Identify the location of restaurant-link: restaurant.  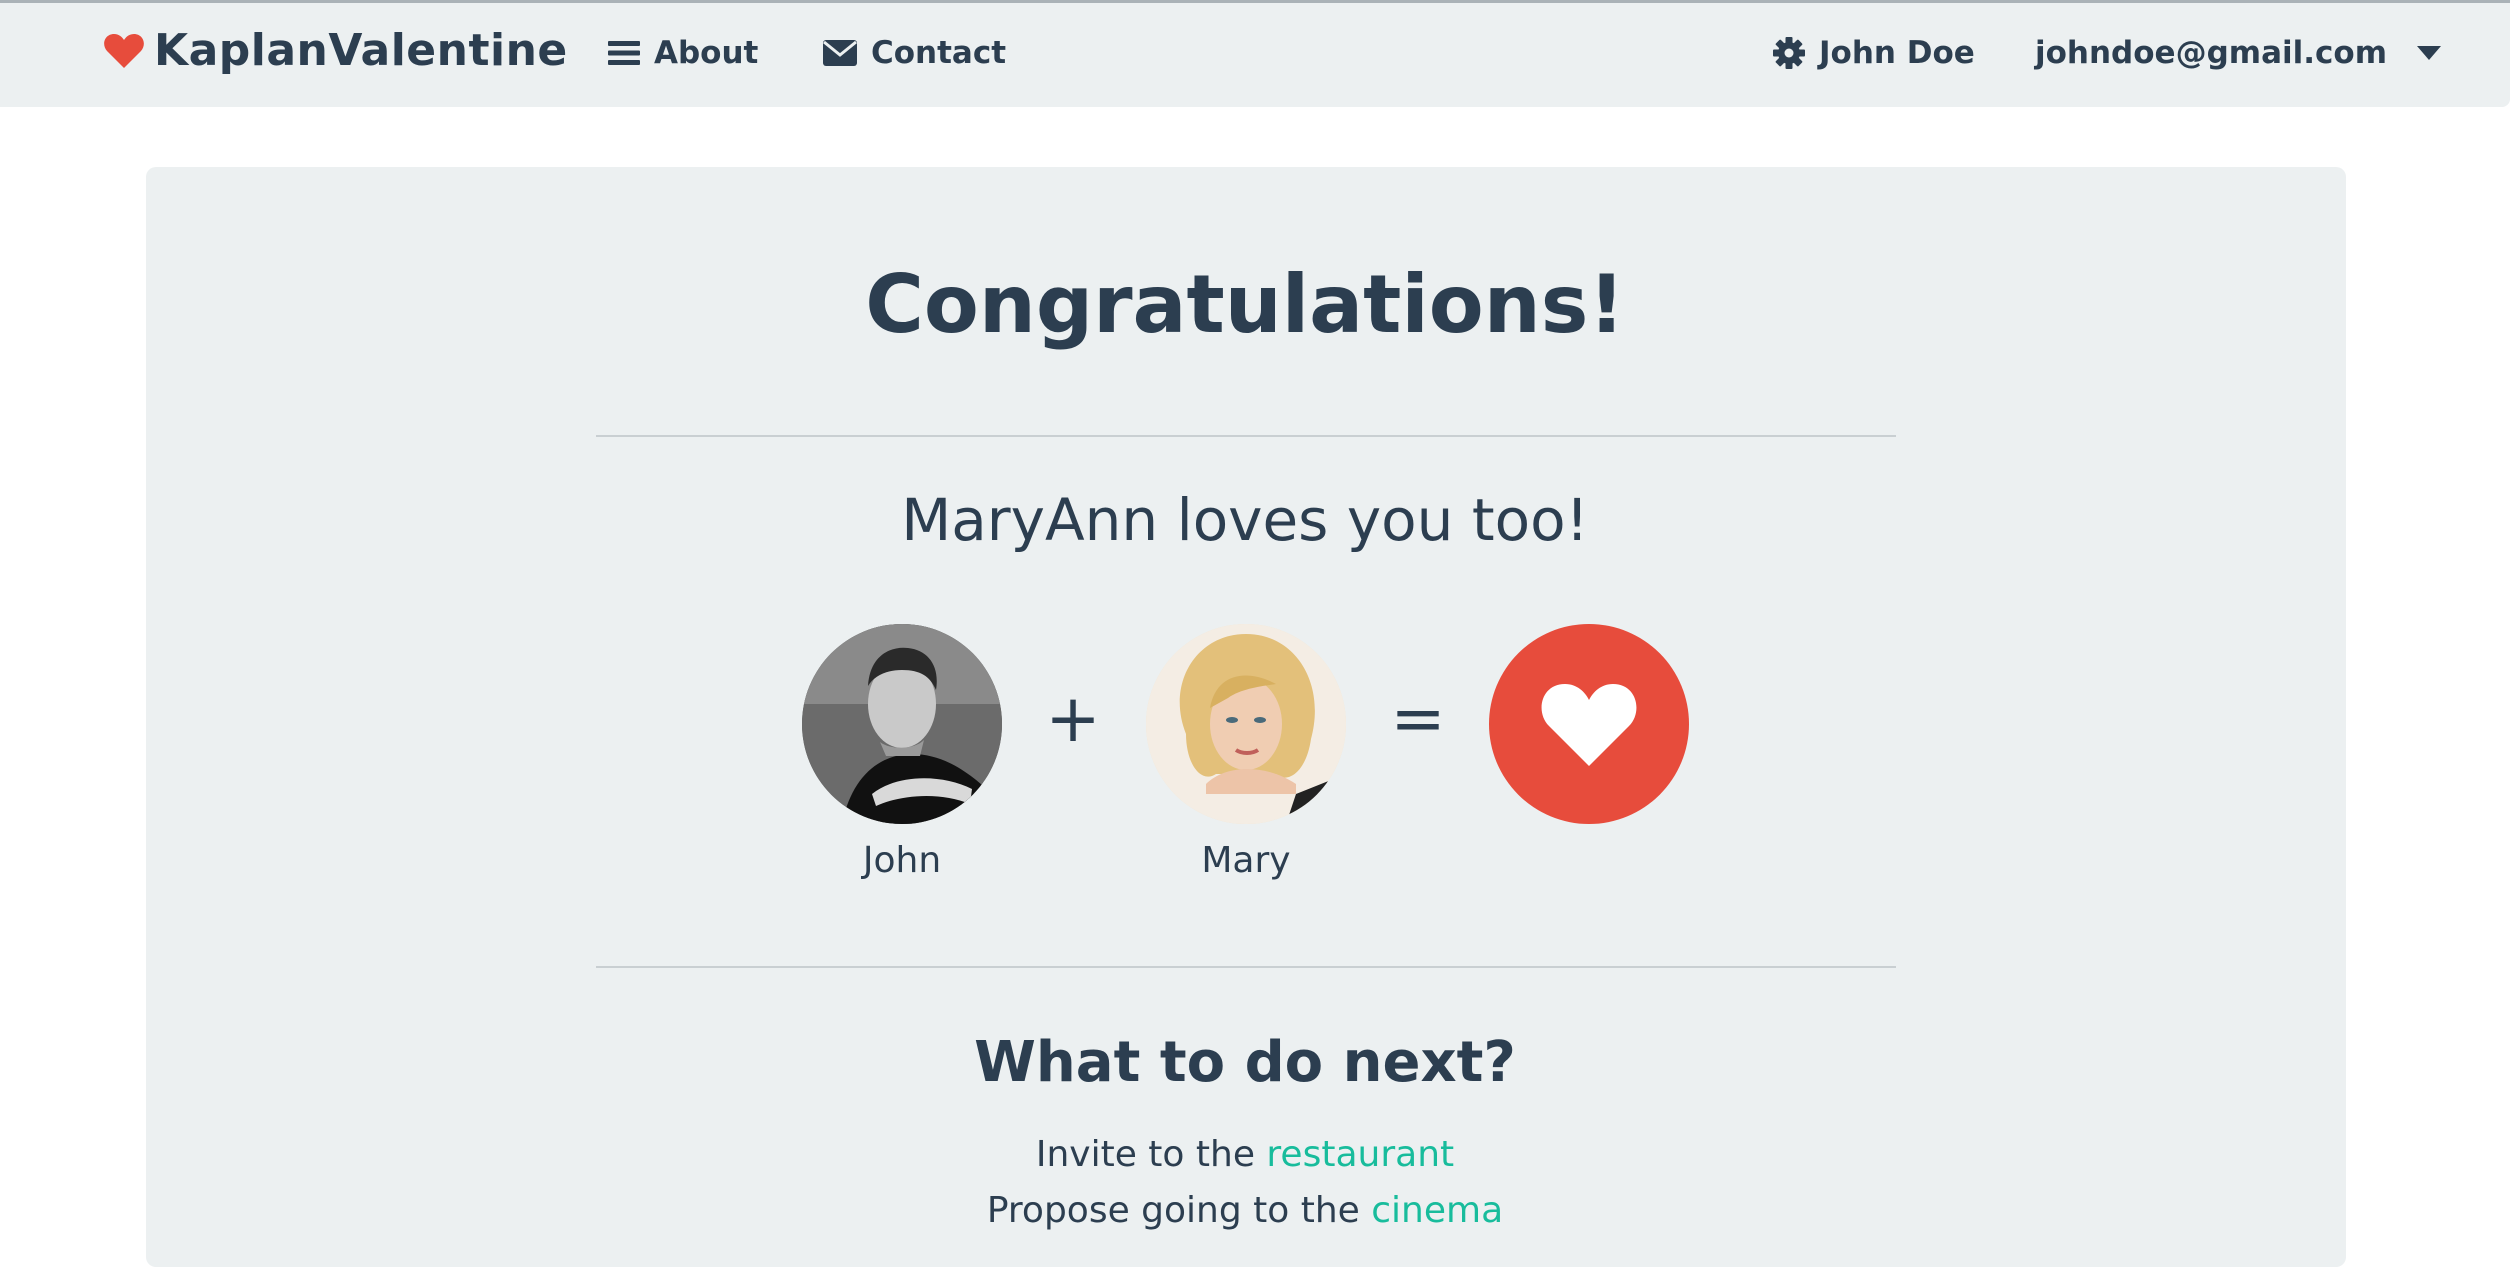
(1360, 1154).